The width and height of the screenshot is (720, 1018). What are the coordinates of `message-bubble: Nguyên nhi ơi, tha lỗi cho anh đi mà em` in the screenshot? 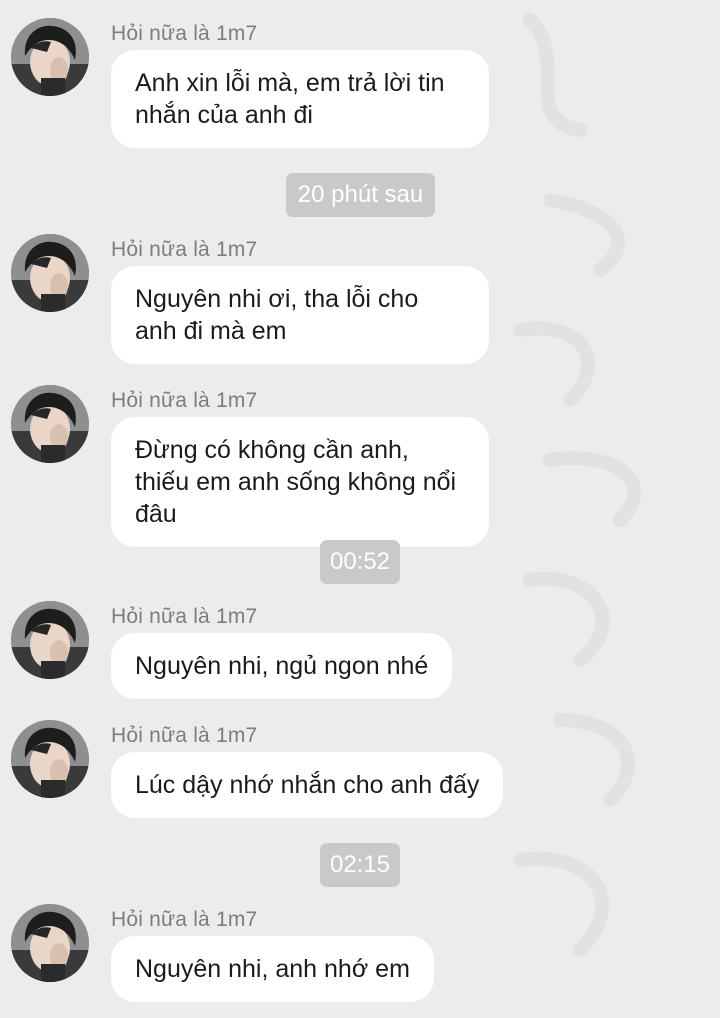 It's located at (300, 315).